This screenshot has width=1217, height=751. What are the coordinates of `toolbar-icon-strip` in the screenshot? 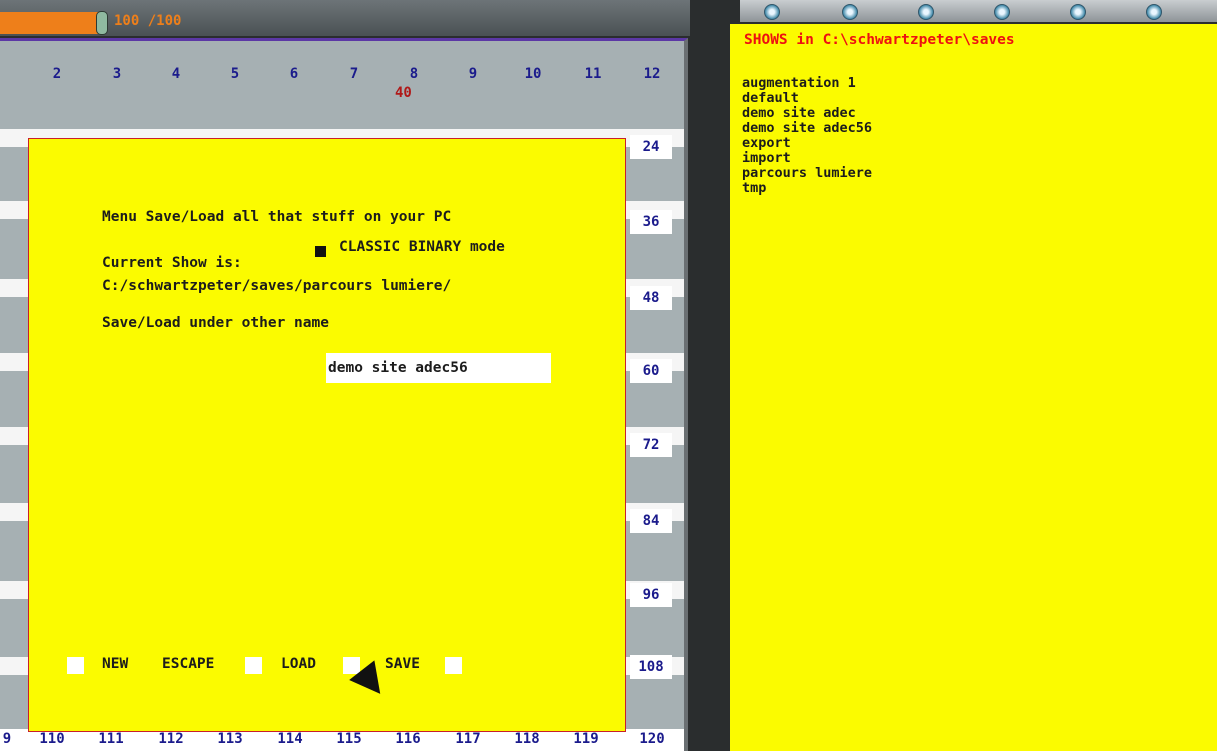 It's located at (978, 11).